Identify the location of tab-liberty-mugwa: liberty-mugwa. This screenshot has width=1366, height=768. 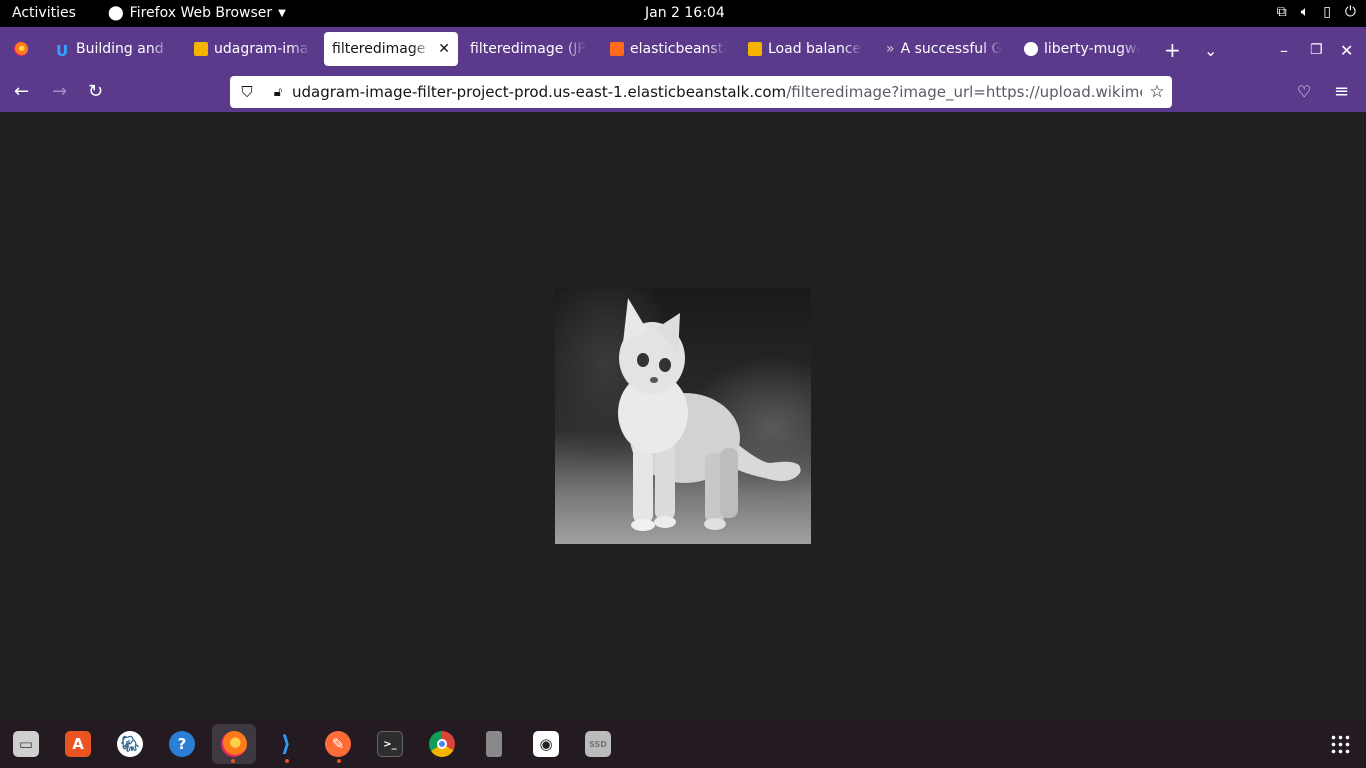
(1082, 49).